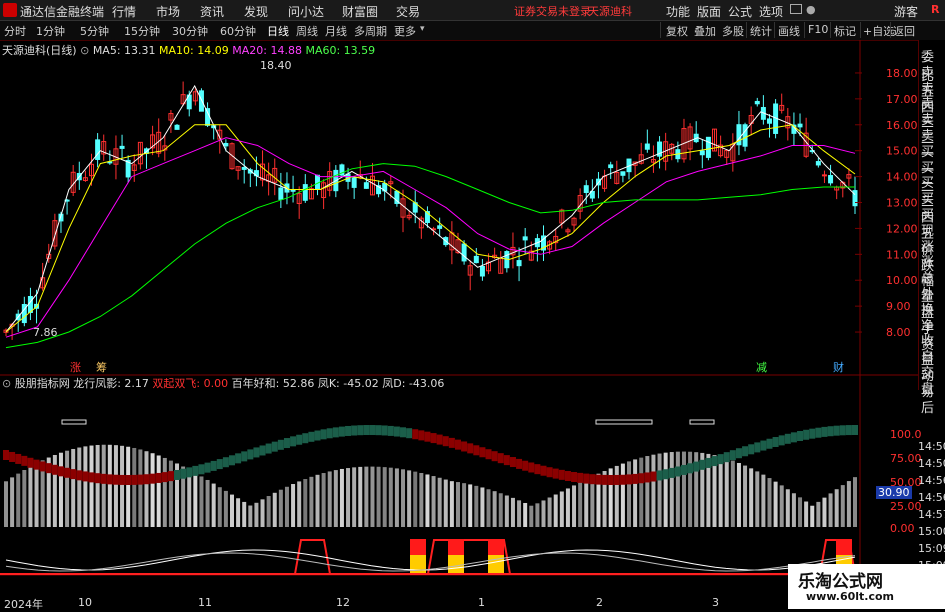  What do you see at coordinates (307, 31) in the screenshot?
I see `period-weekly: 周线` at bounding box center [307, 31].